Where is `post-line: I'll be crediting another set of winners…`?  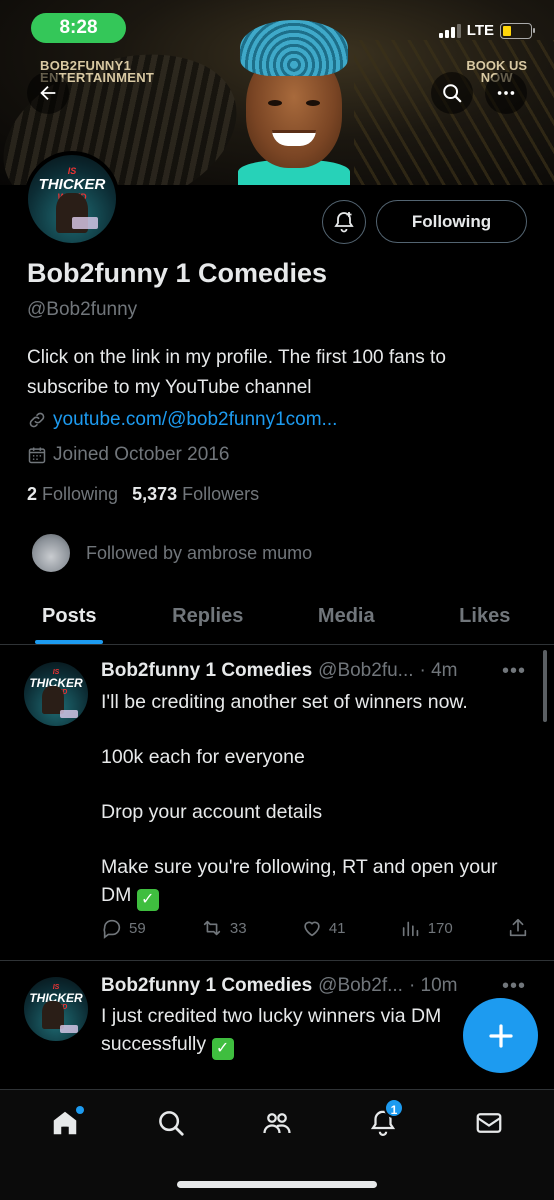 post-line: I'll be crediting another set of winners… is located at coordinates (284, 702).